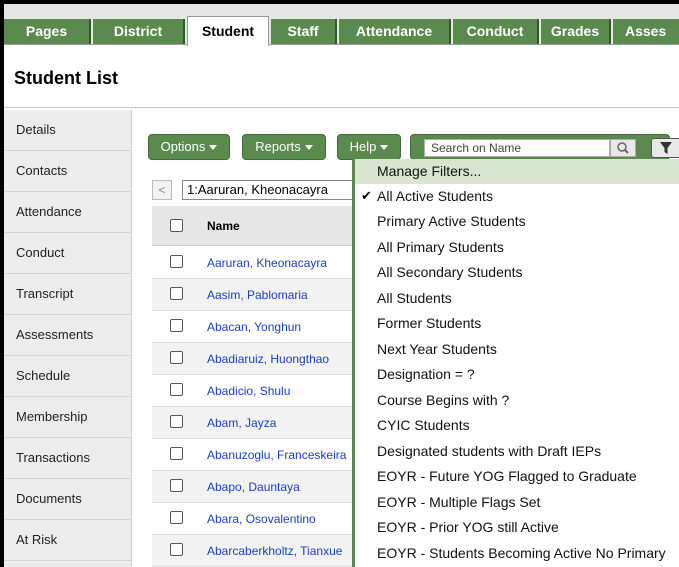  I want to click on sidebar-item-transcript: Transcript, so click(68, 294).